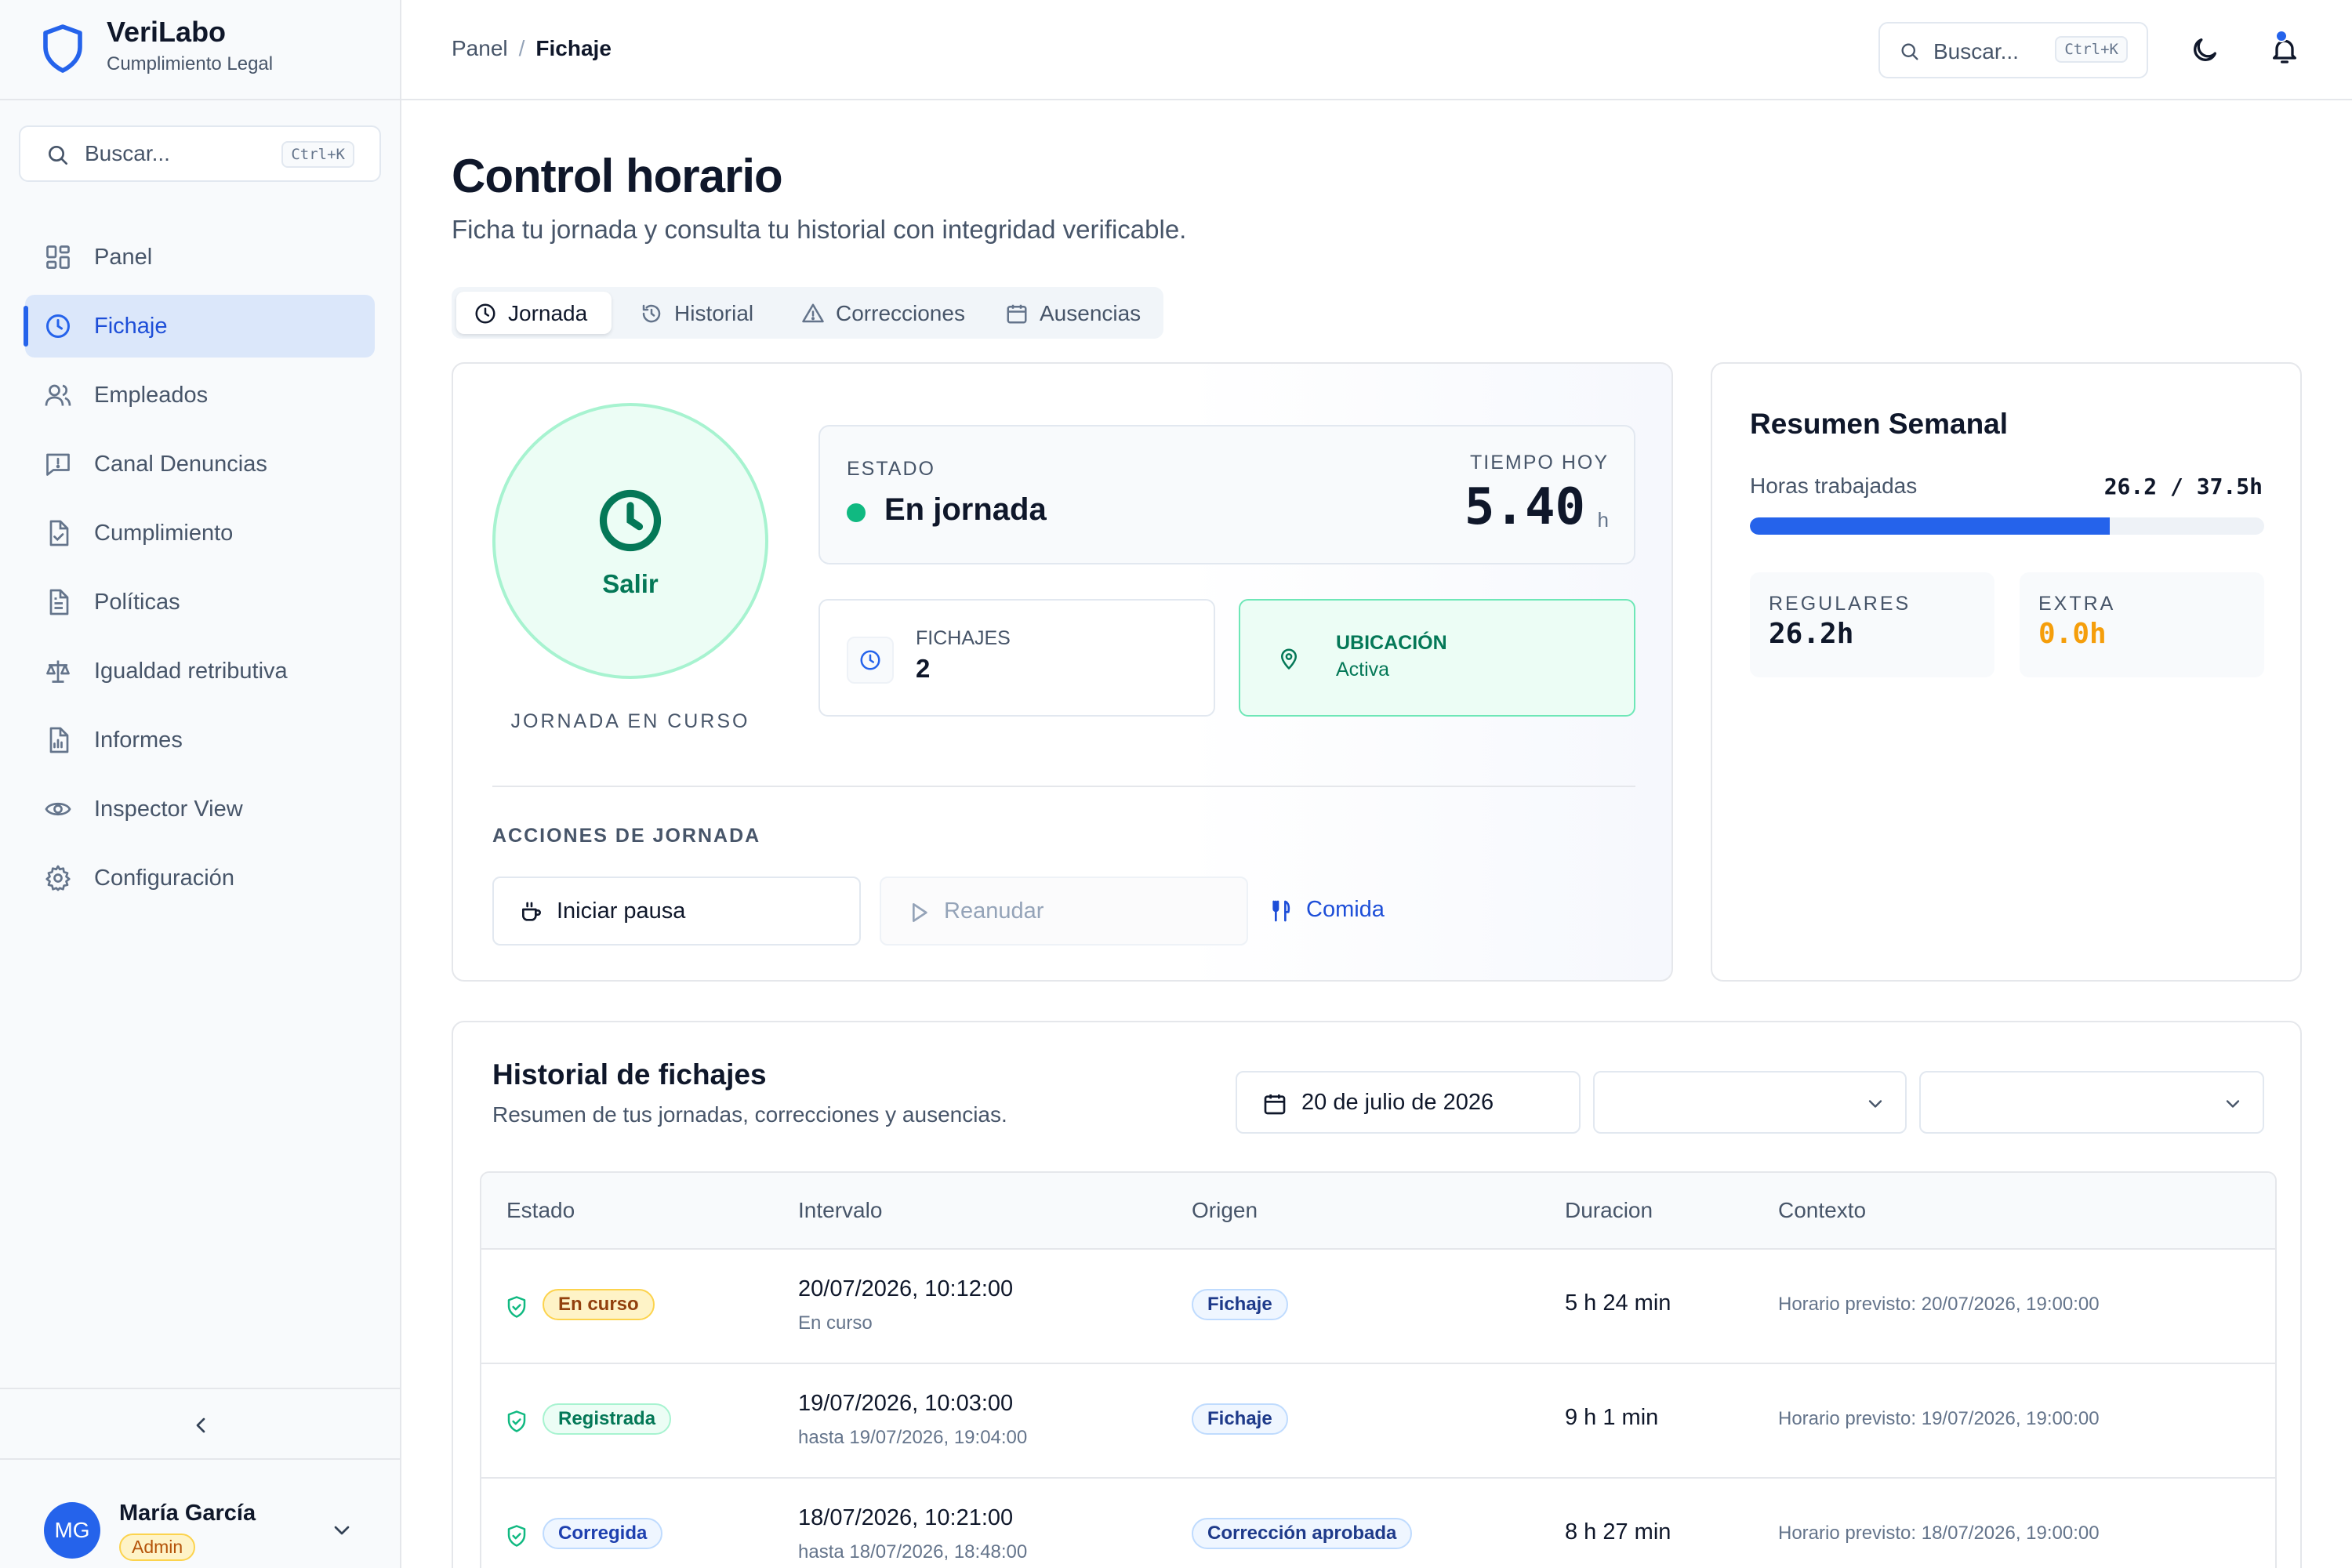 The height and width of the screenshot is (1568, 2352). What do you see at coordinates (317, 154) in the screenshot?
I see `sidebar-search-shortcut: Ctrl+K` at bounding box center [317, 154].